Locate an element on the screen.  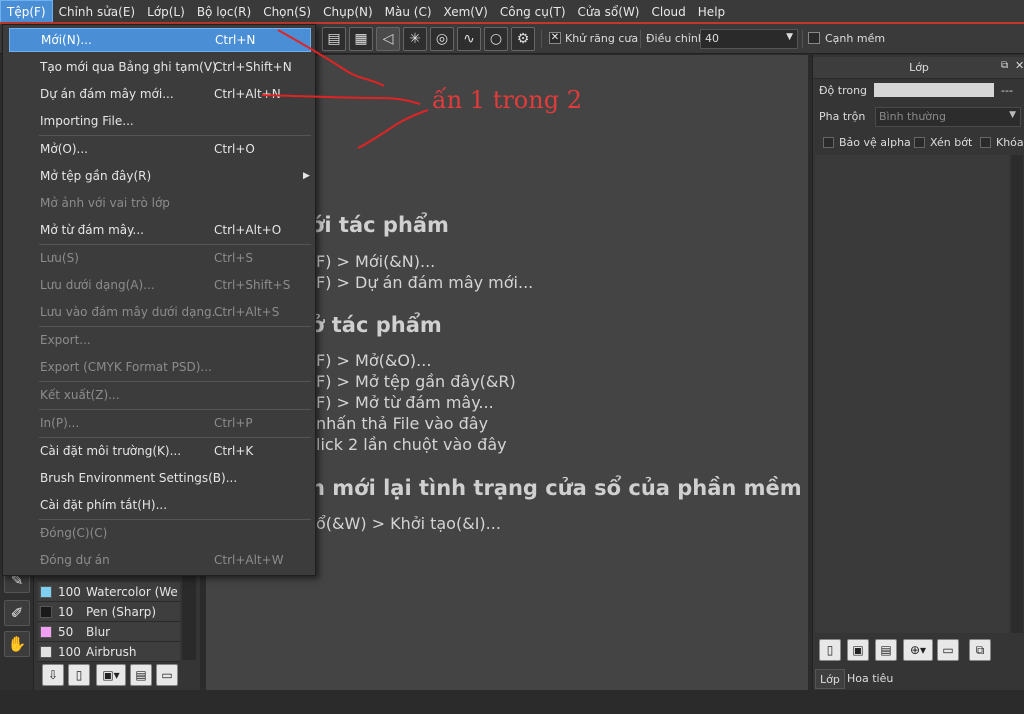
status-strip is located at coordinates (512, 702).